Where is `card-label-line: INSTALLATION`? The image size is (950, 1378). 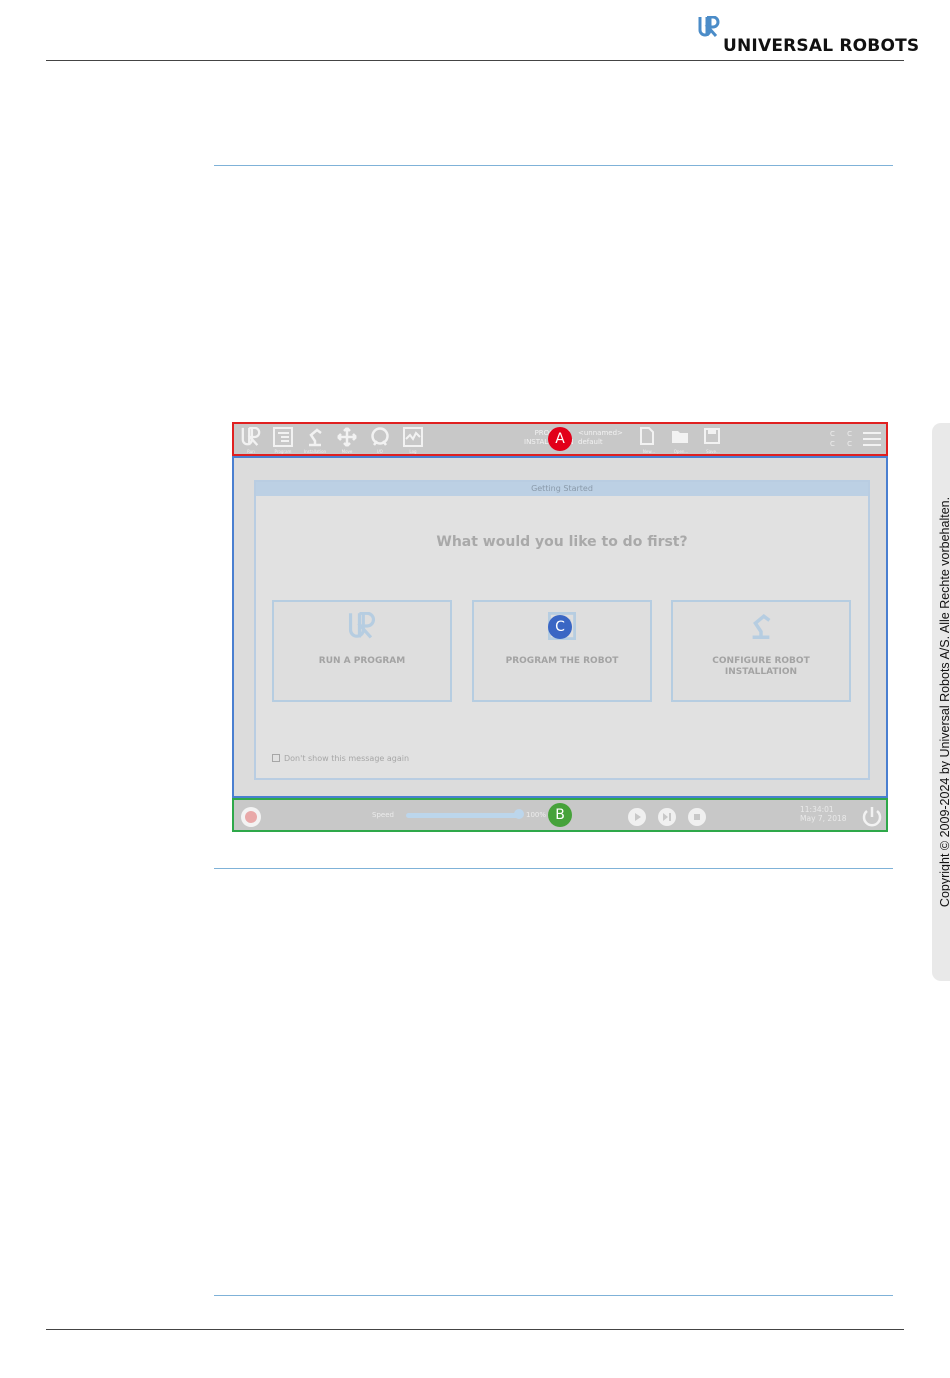
card-label-line: INSTALLATION is located at coordinates (761, 672).